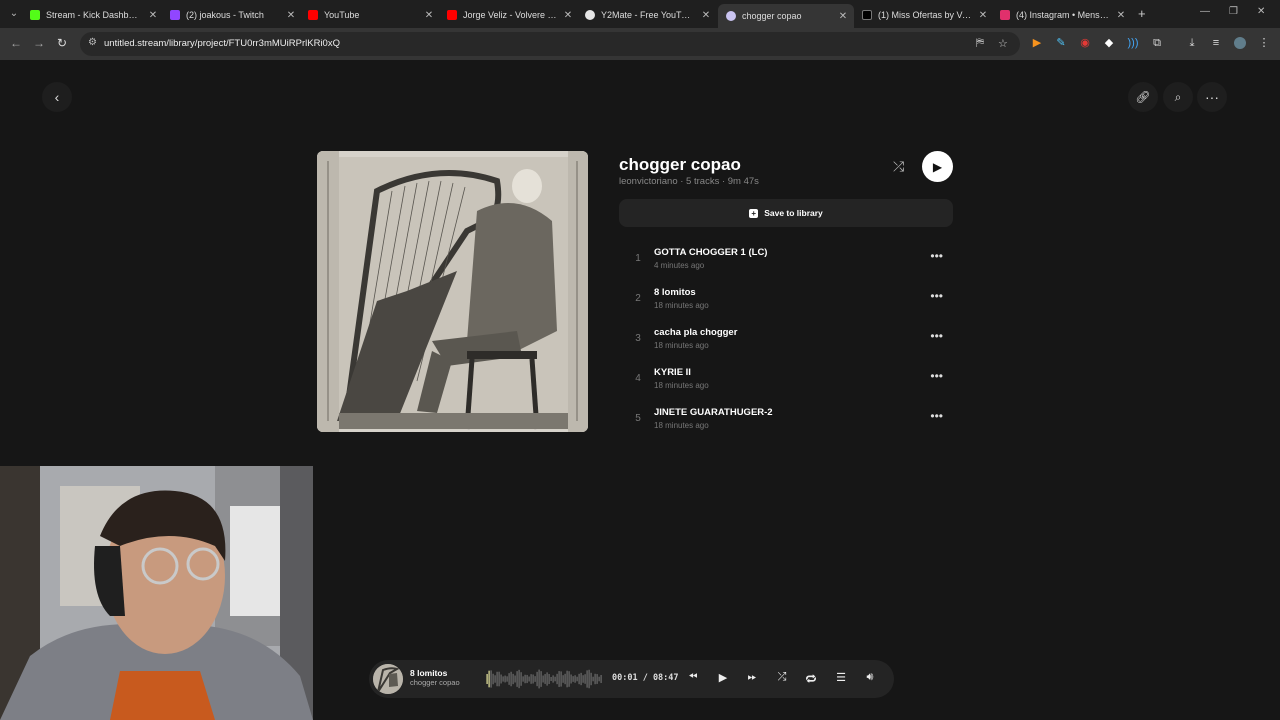 This screenshot has width=1280, height=720. I want to click on tab-chogger-active: chogger copao ✕, so click(786, 16).